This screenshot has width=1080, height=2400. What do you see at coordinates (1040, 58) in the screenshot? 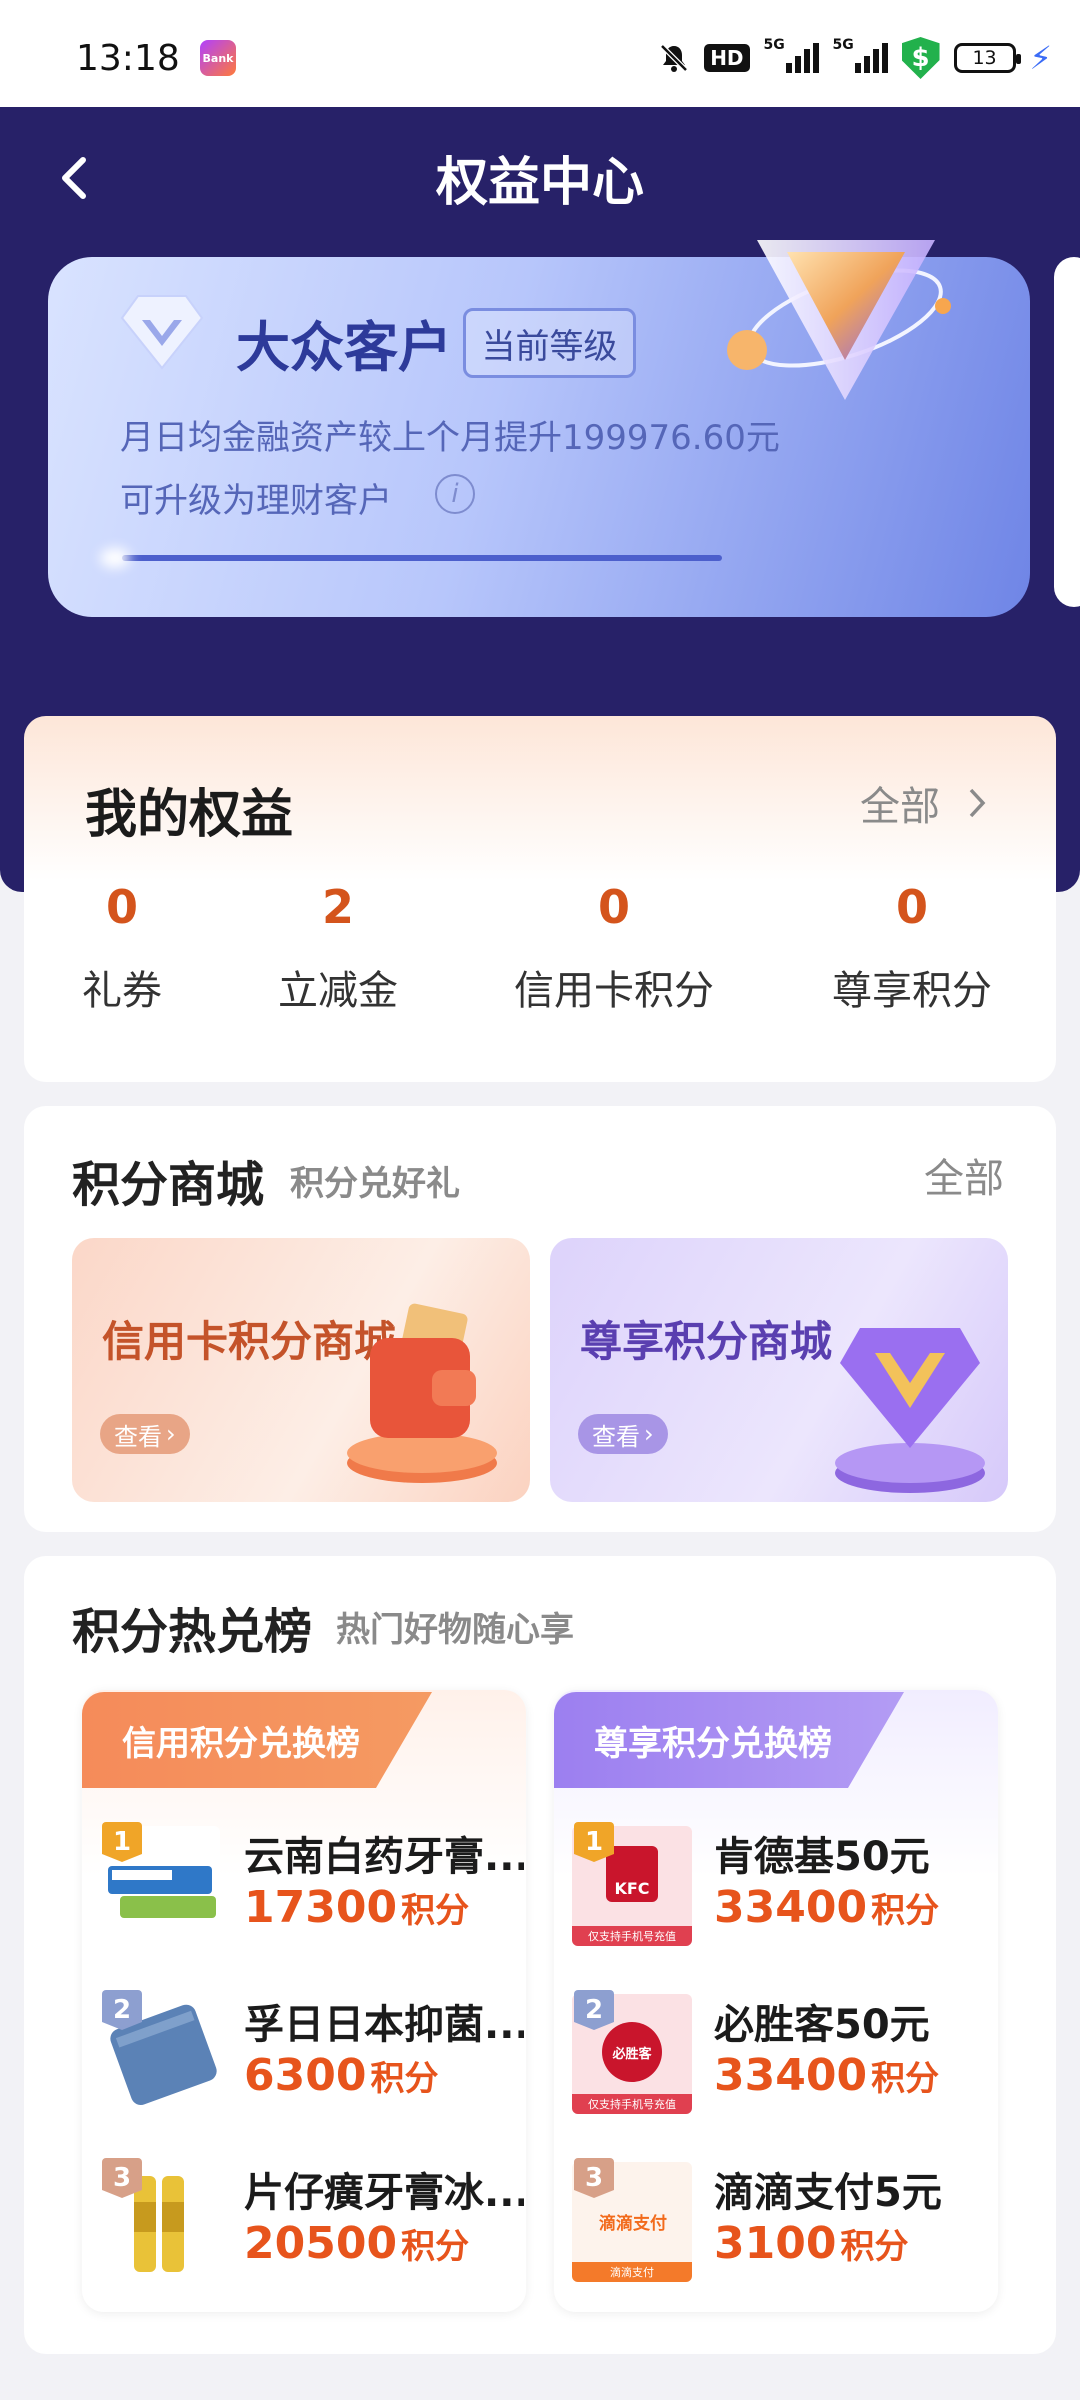
I see `charging-bolt-icon: ⚡` at bounding box center [1040, 58].